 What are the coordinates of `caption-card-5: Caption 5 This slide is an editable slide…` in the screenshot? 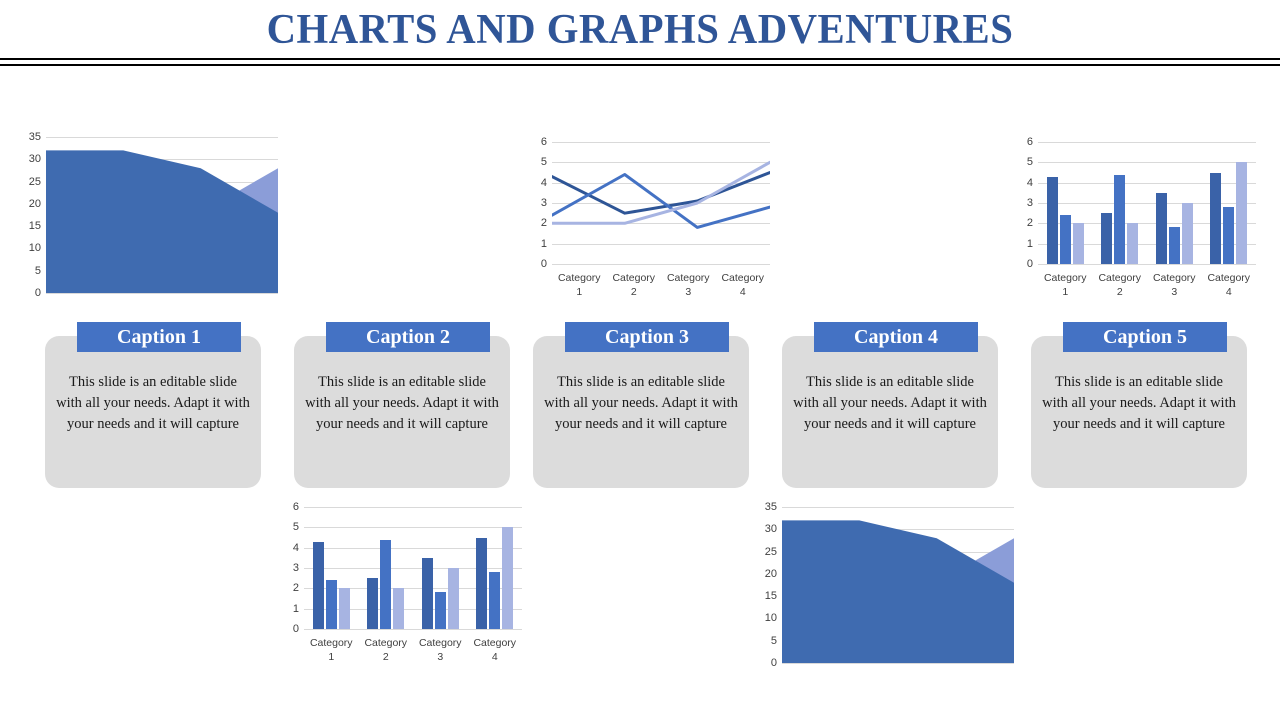 It's located at (1139, 407).